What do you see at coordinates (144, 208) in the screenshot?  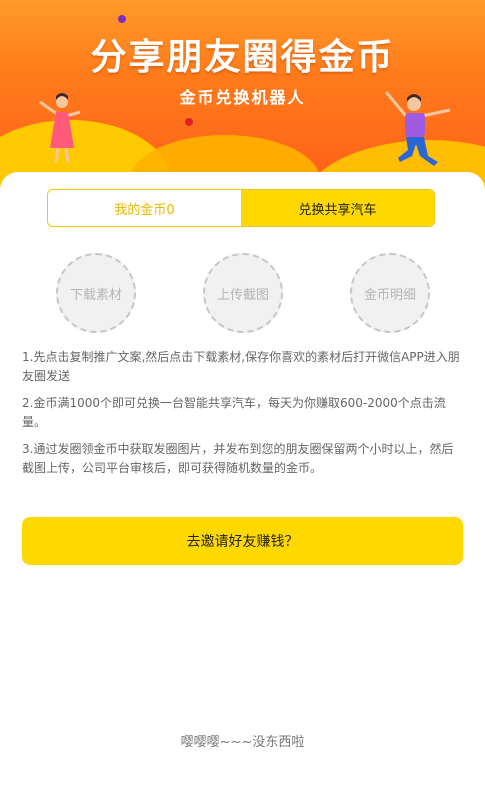 I see `tab-my-coins: 我的金币0` at bounding box center [144, 208].